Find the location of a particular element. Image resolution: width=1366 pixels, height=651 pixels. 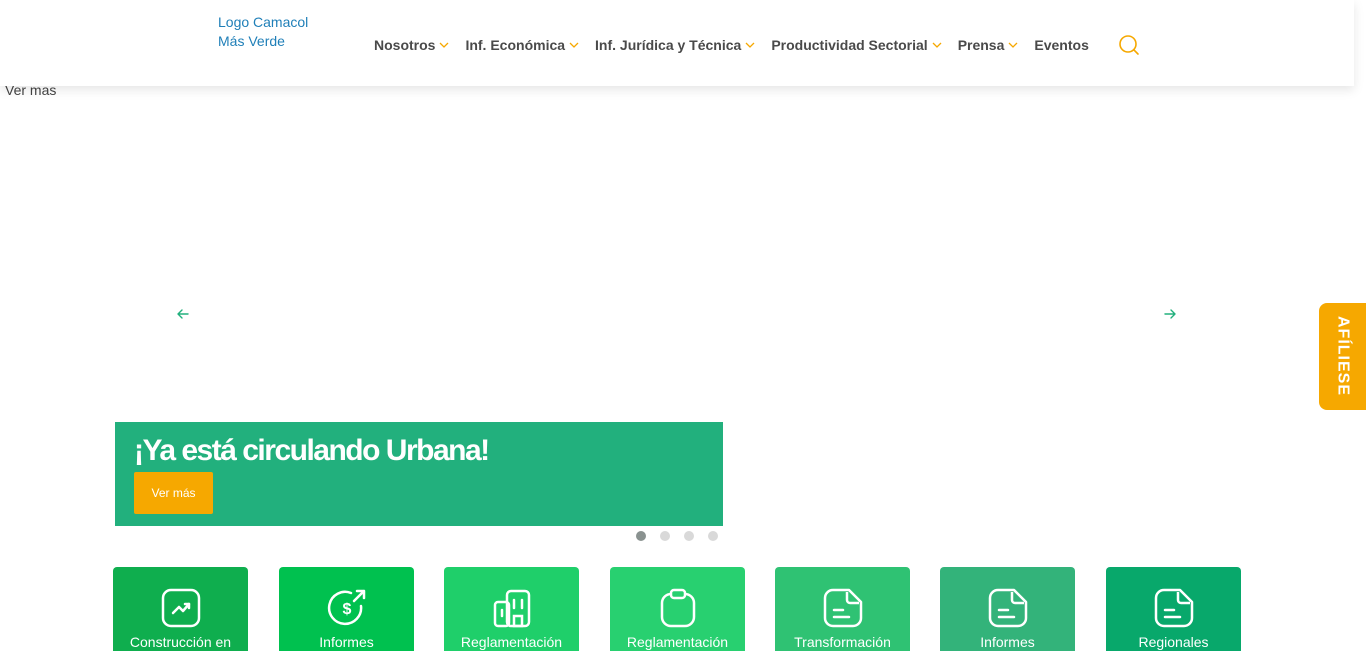

arrow-left-icon is located at coordinates (183, 314).